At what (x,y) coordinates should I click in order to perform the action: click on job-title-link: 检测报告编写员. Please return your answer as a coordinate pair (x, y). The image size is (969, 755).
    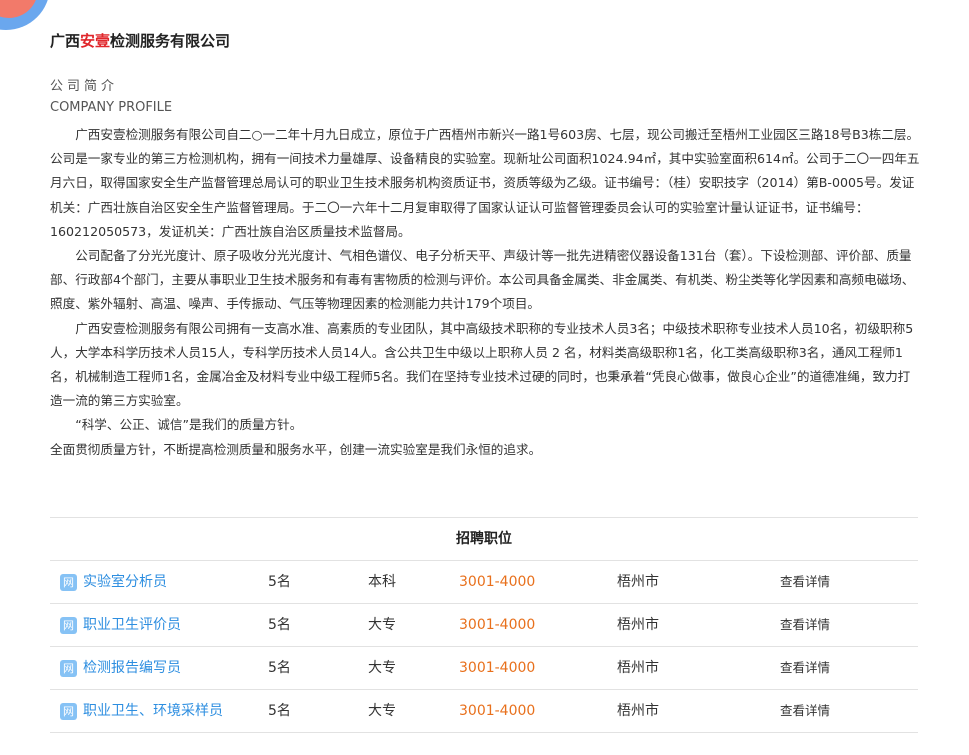
    Looking at the image, I should click on (158, 668).